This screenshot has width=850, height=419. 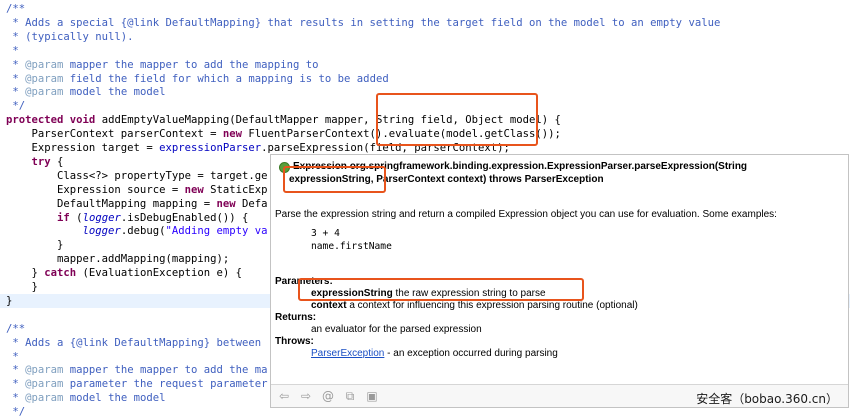 I want to click on code-line: logger.debug("Adding empty va, so click(x=137, y=231).